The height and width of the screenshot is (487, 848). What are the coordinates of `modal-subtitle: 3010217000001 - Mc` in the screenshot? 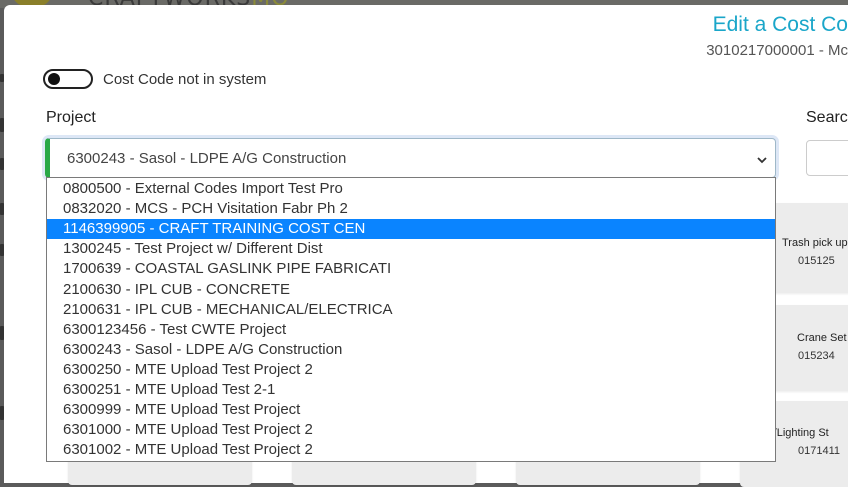 It's located at (777, 50).